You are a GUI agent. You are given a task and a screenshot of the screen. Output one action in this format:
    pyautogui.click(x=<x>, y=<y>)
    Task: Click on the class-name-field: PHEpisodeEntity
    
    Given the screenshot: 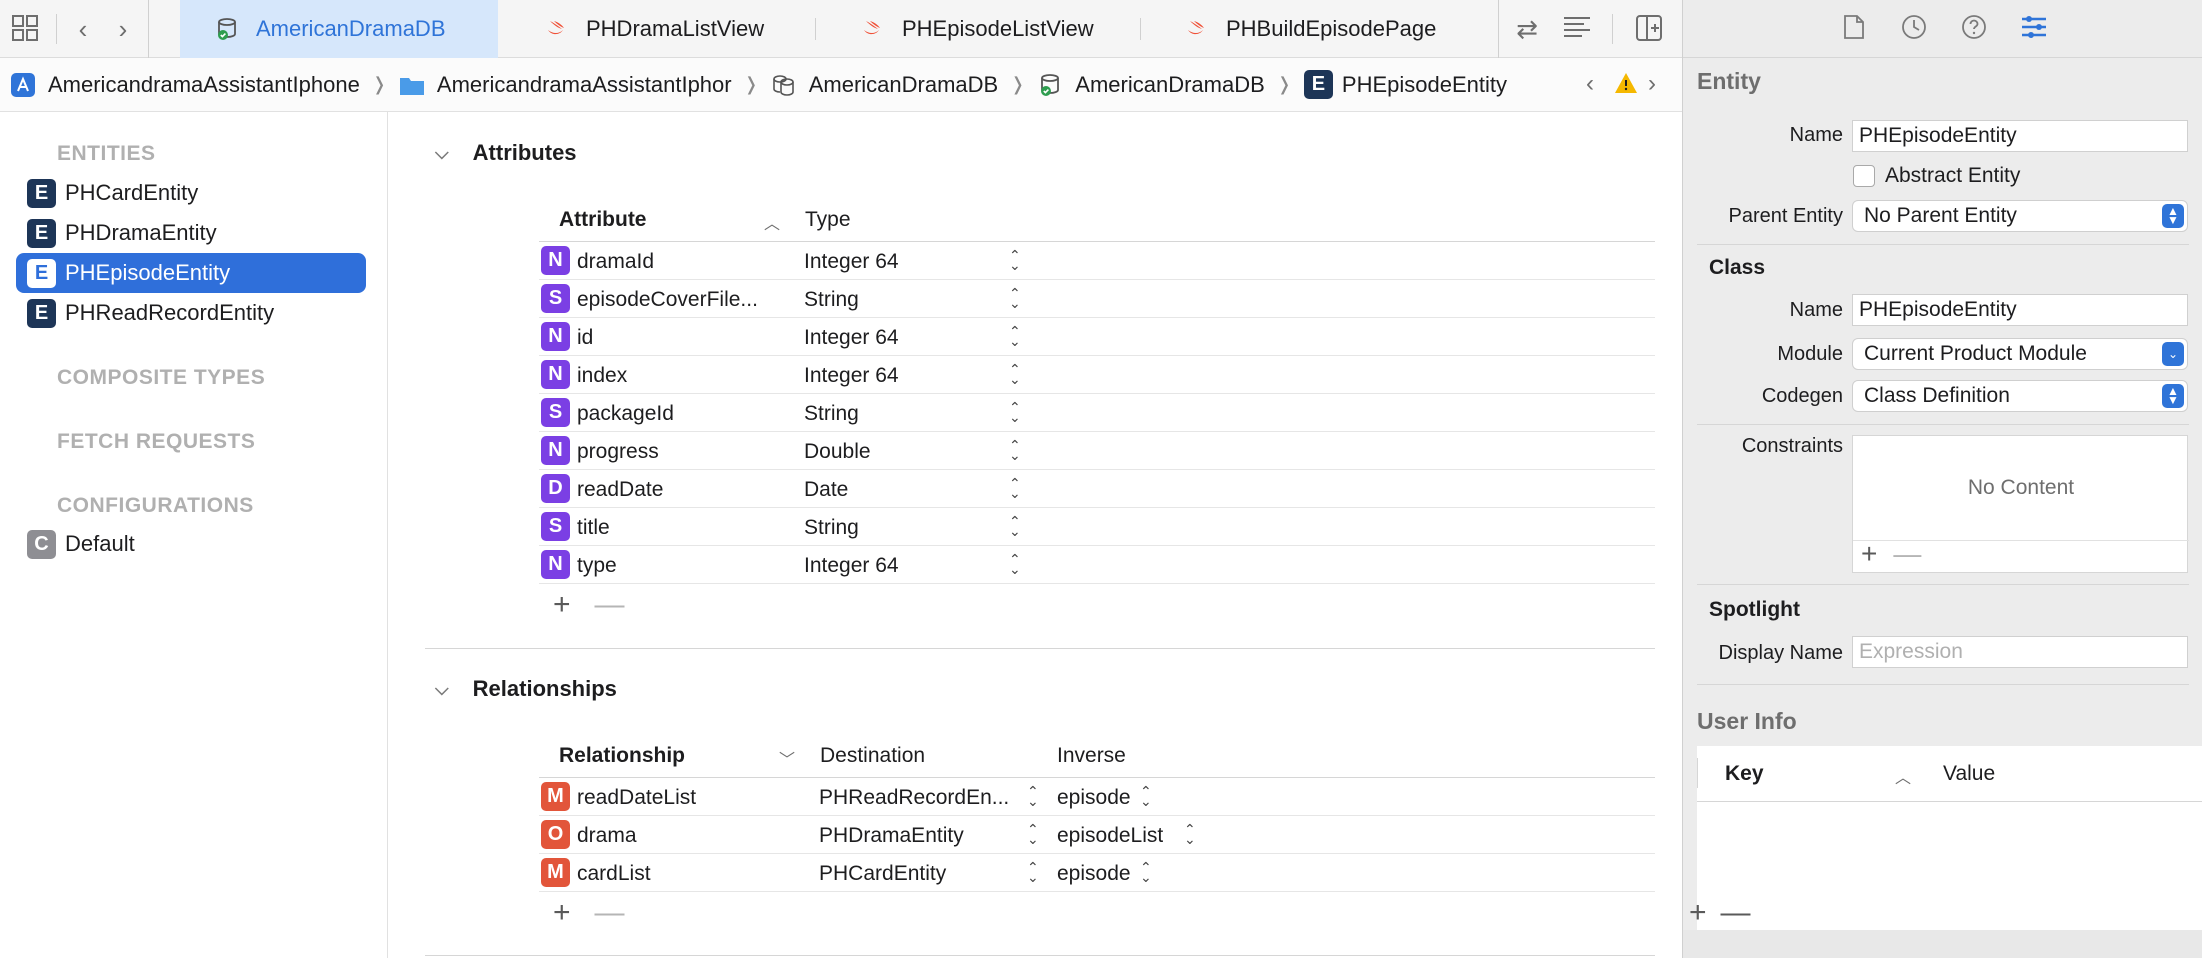 What is the action you would take?
    pyautogui.click(x=2020, y=310)
    